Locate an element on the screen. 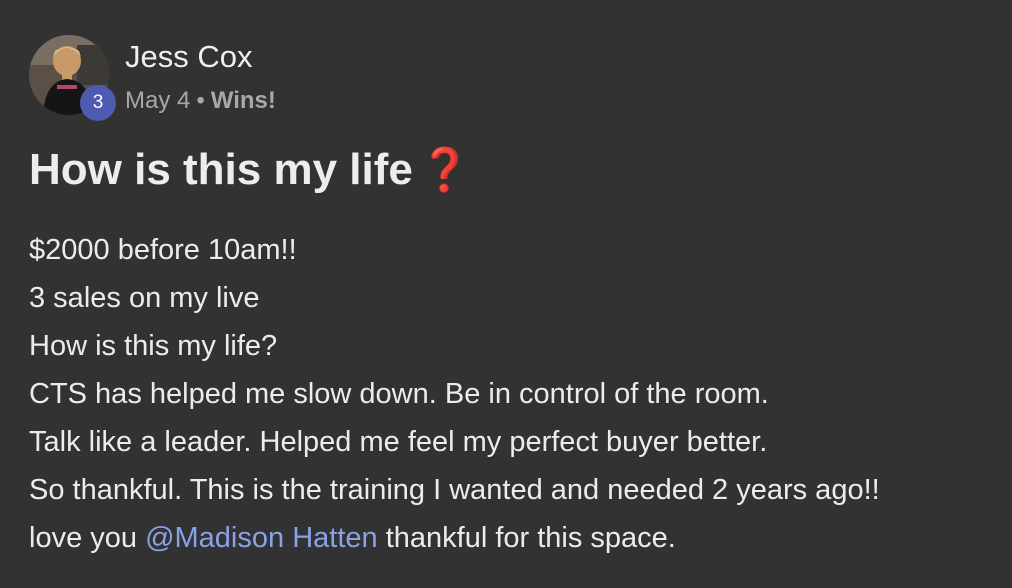  post-line-prefix: love you is located at coordinates (87, 538).